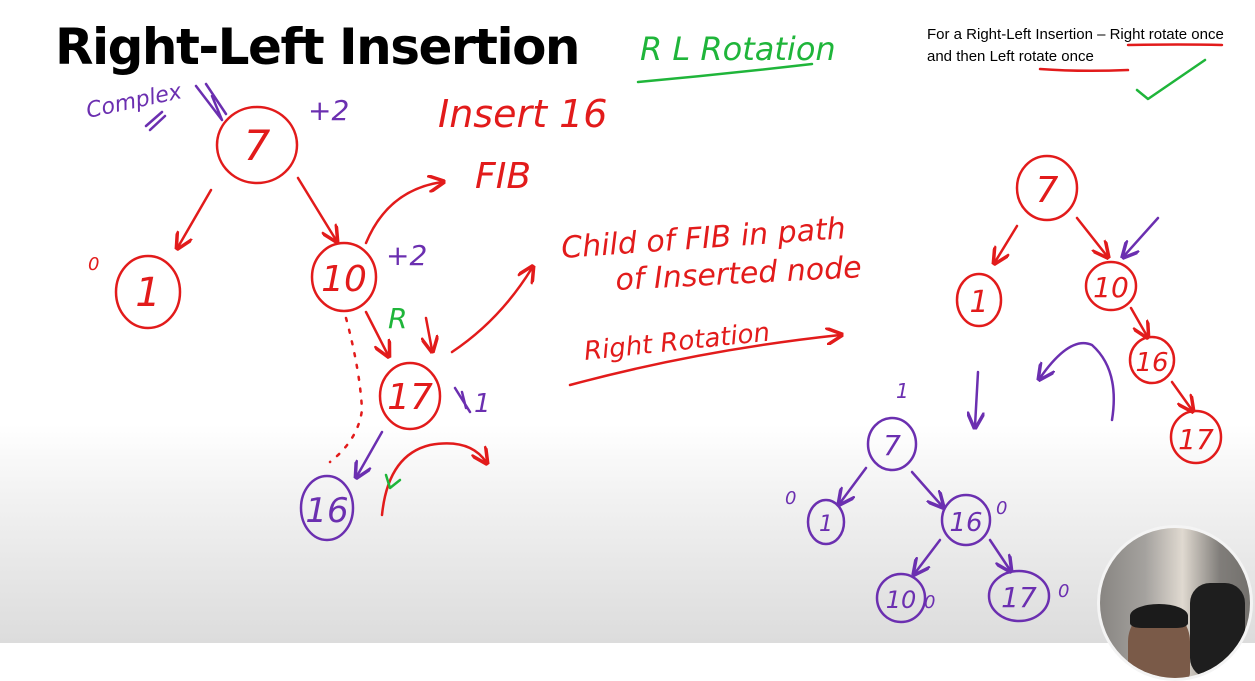  Describe the element at coordinates (346, 390) in the screenshot. I see `dotted-path` at that location.